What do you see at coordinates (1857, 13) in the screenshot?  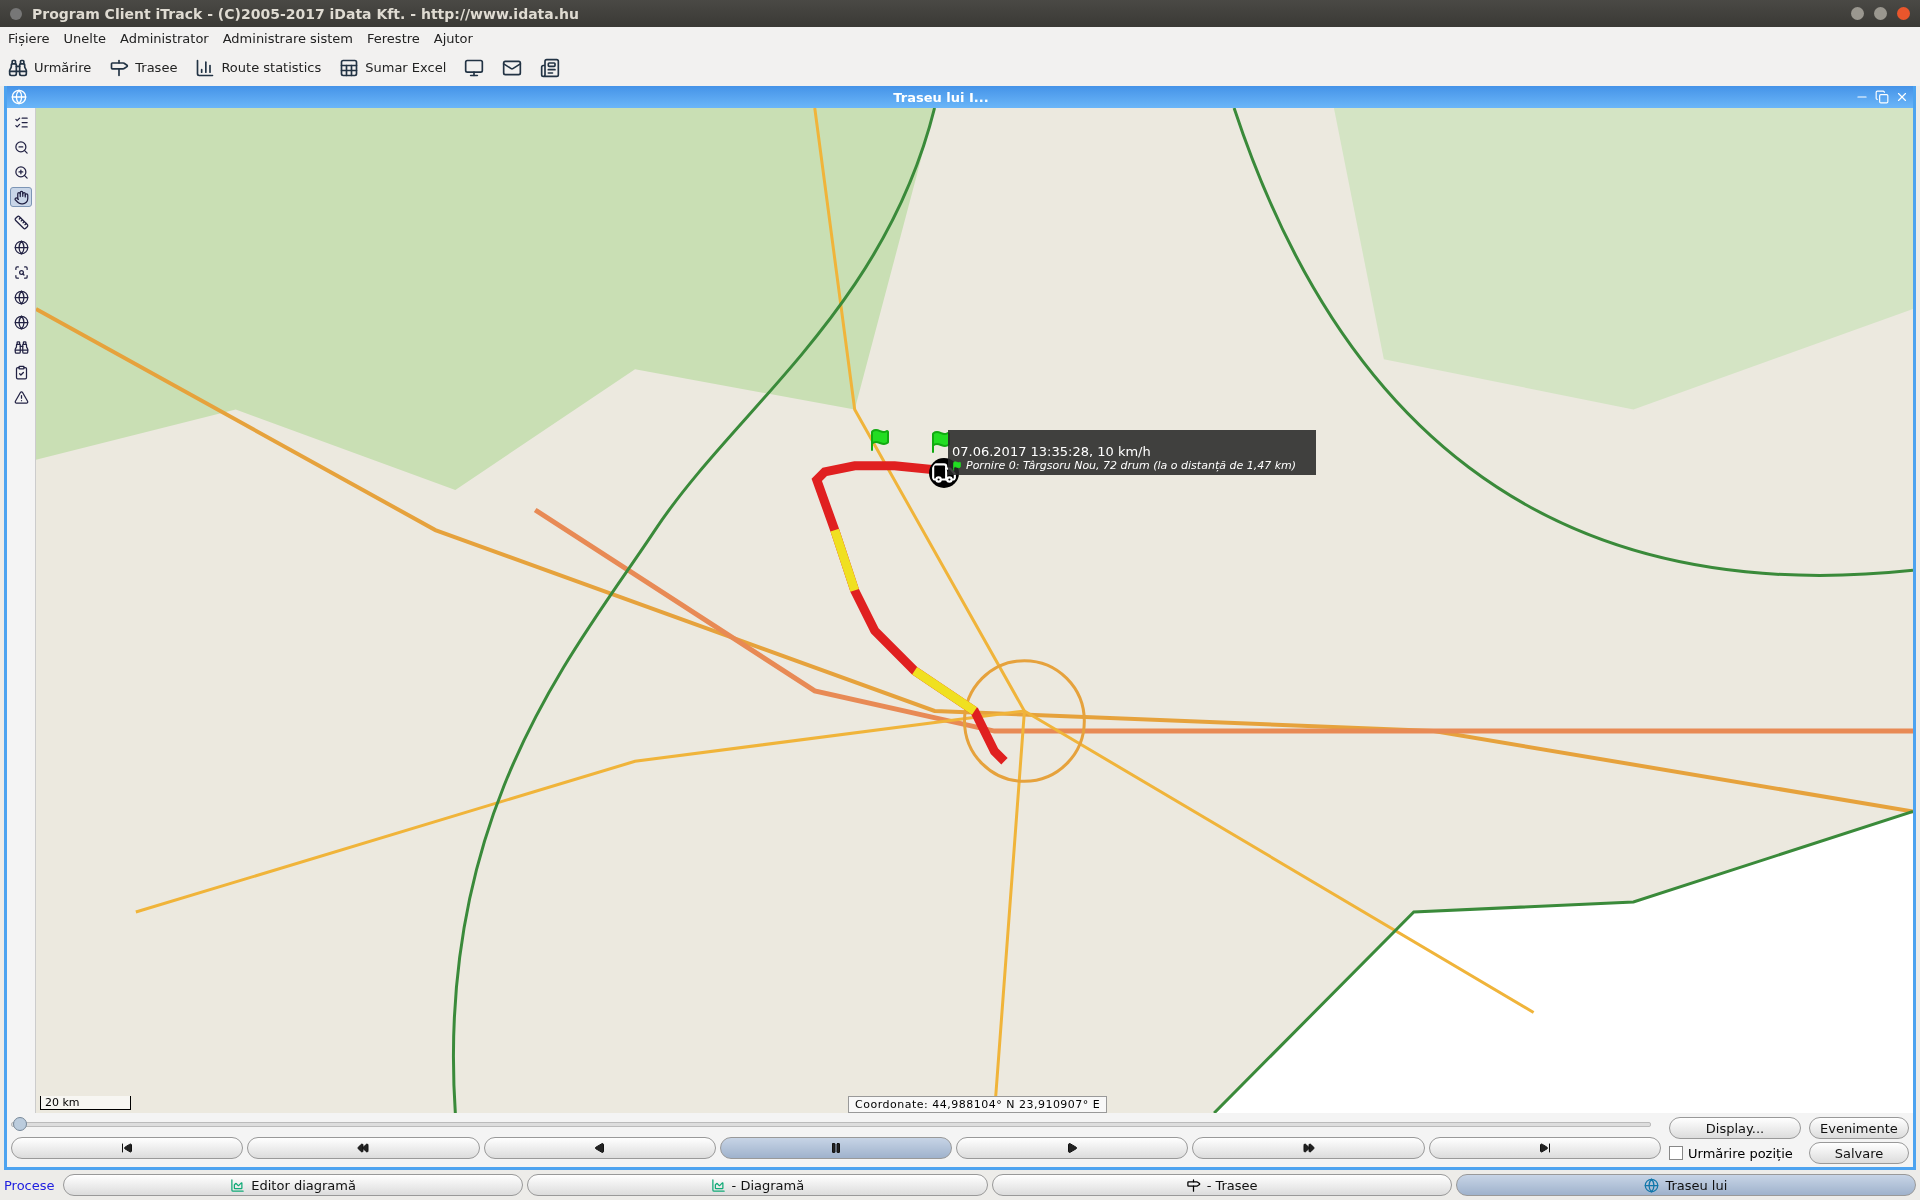 I see `minimize-button` at bounding box center [1857, 13].